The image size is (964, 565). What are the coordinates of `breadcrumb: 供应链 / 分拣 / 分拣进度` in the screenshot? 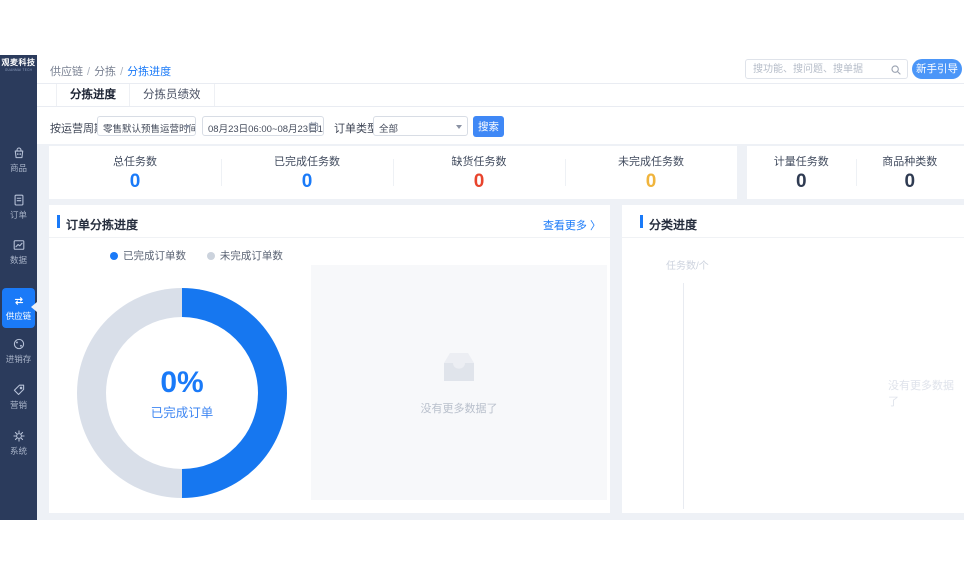 It's located at (111, 72).